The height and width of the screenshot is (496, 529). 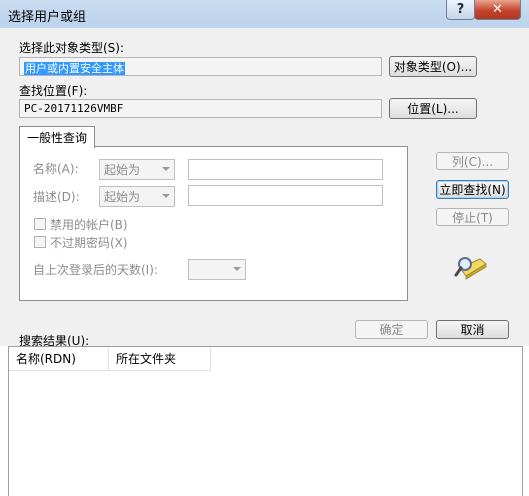 What do you see at coordinates (391, 329) in the screenshot?
I see `ok-button: 确定` at bounding box center [391, 329].